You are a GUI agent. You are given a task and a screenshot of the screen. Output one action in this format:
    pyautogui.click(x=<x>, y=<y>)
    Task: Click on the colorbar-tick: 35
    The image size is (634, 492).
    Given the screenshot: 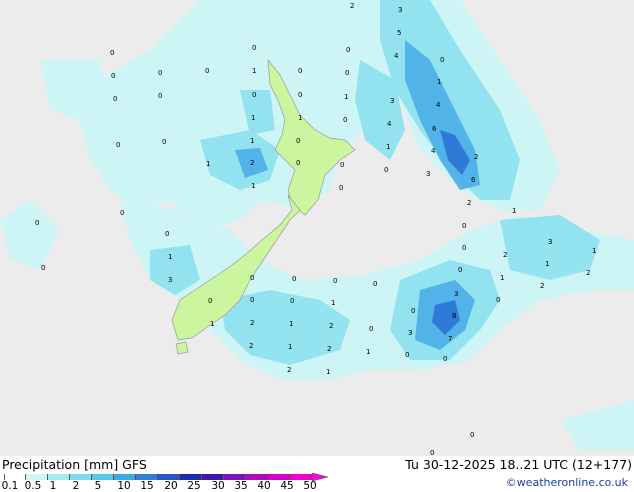 What is the action you would take?
    pyautogui.click(x=241, y=486)
    